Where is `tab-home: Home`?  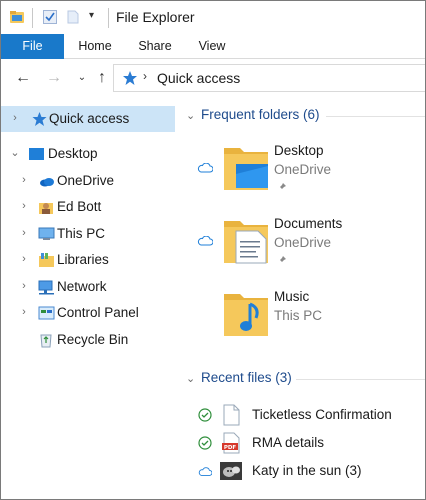 tab-home: Home is located at coordinates (95, 46).